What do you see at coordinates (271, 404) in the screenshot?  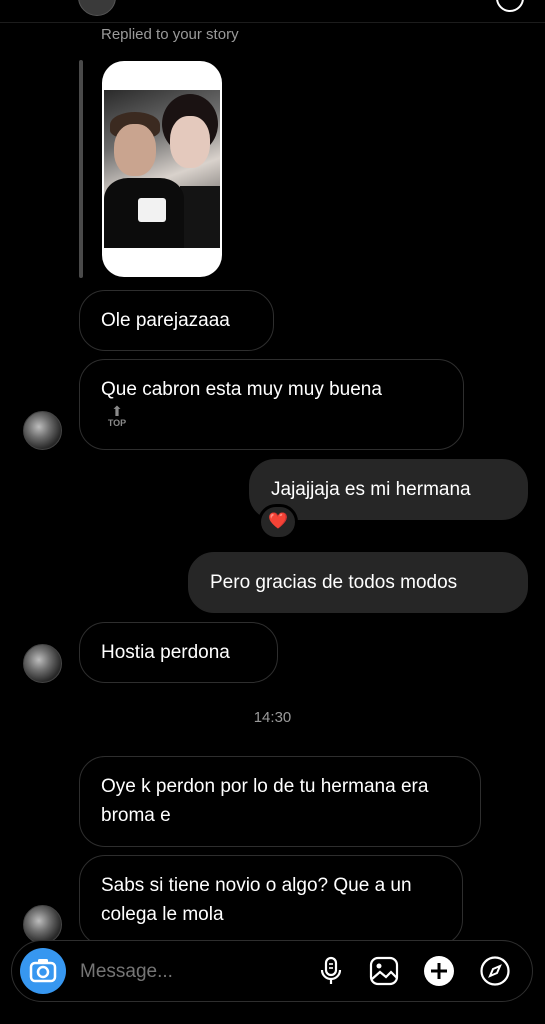 I see `message-incoming: Que cabron esta muy muy buena` at bounding box center [271, 404].